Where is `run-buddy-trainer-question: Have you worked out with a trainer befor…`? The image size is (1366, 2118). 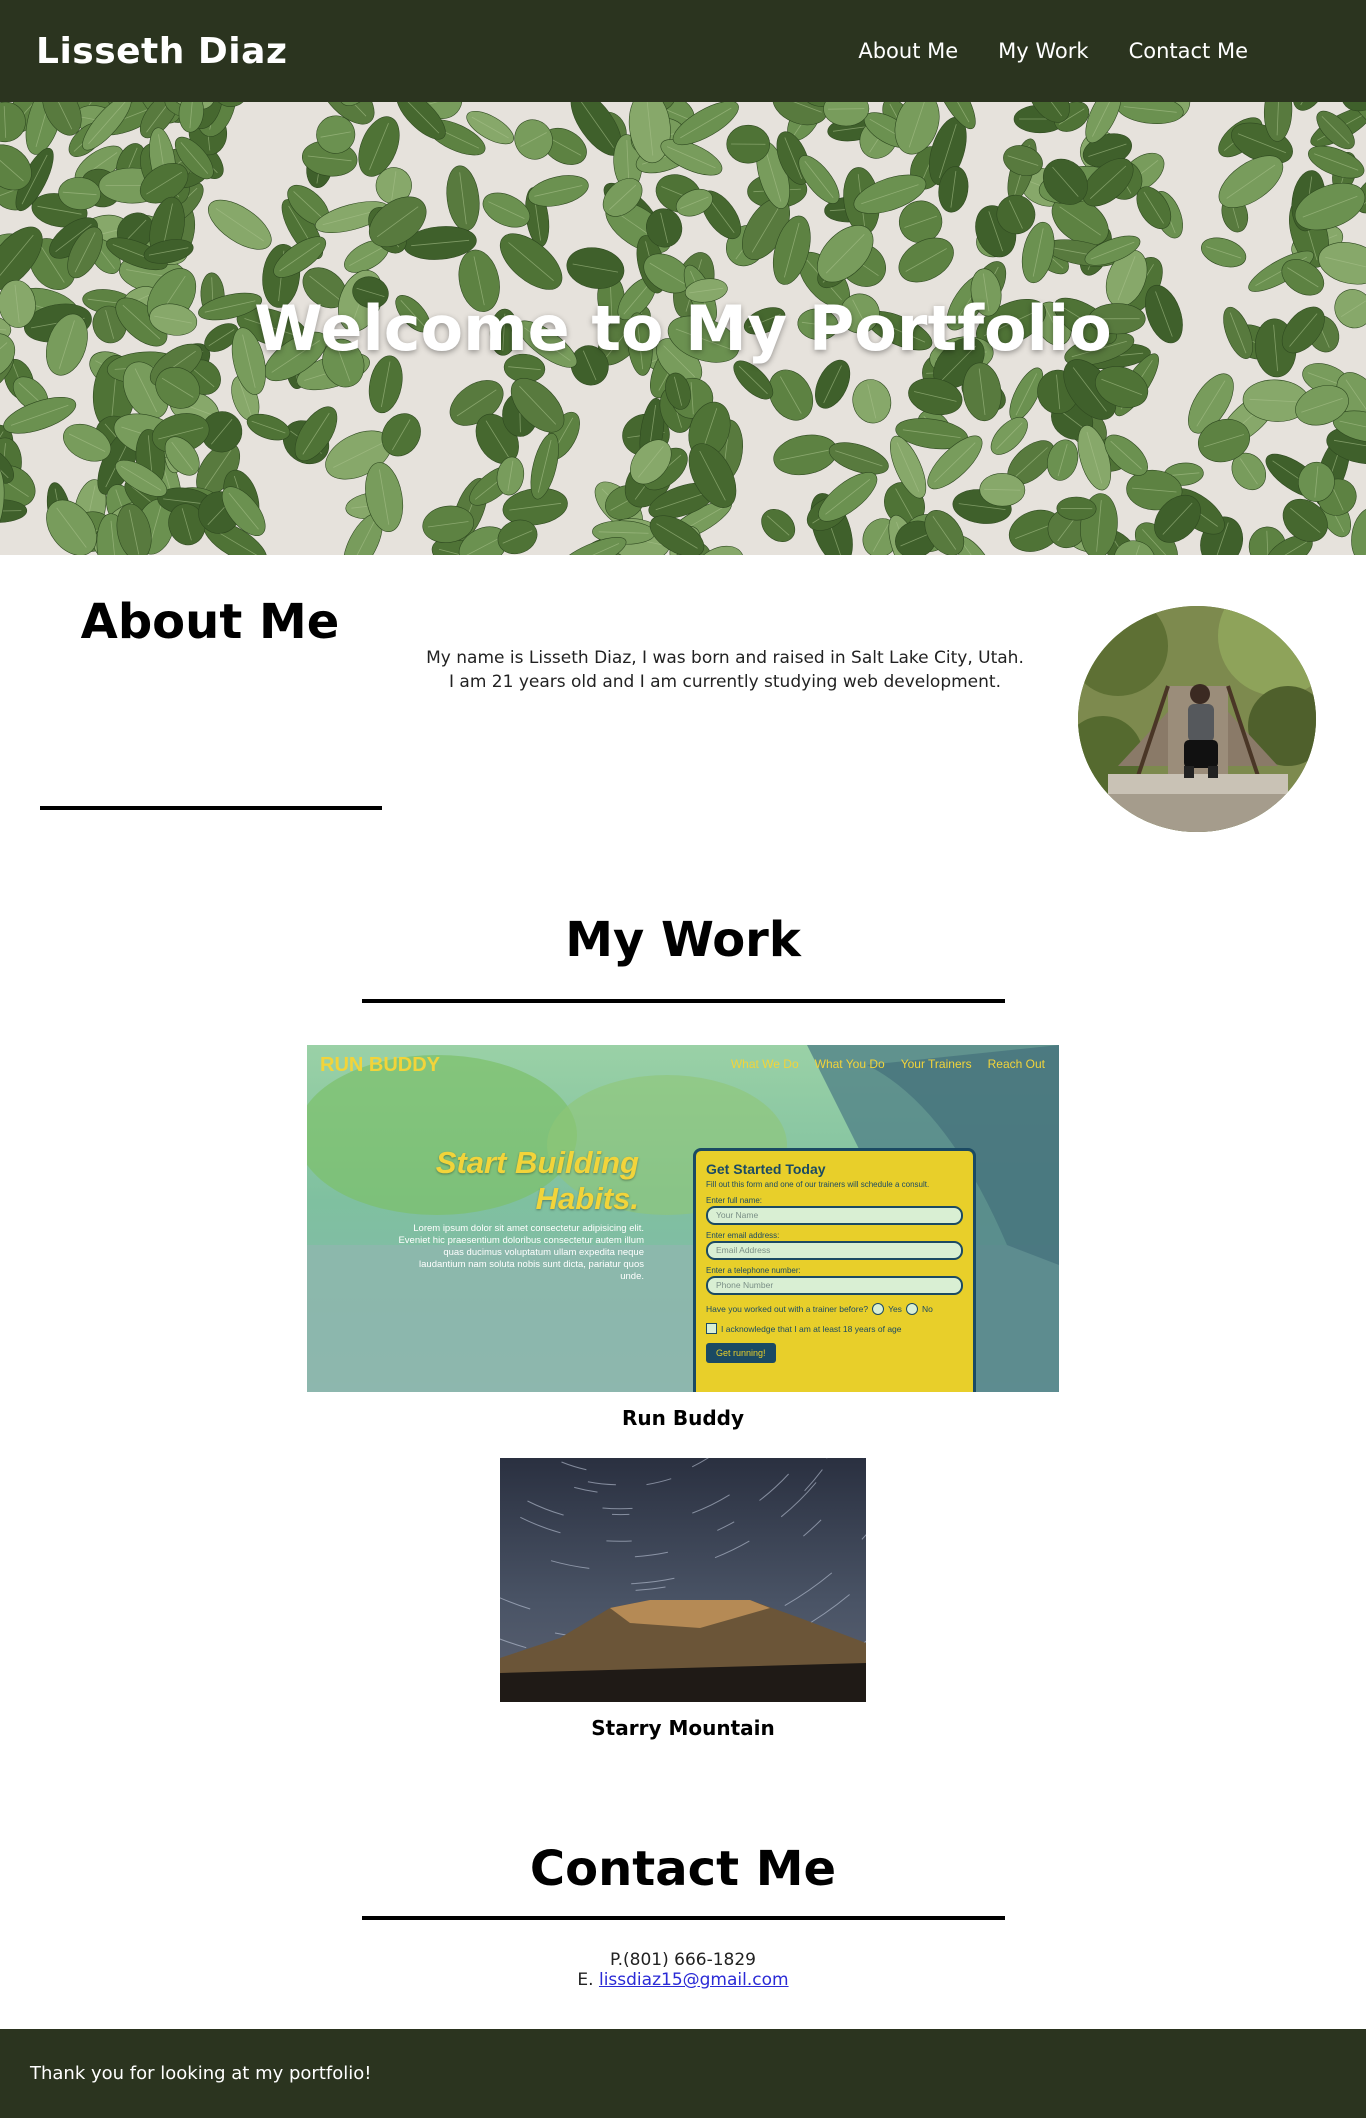 run-buddy-trainer-question: Have you worked out with a trainer befor… is located at coordinates (787, 1309).